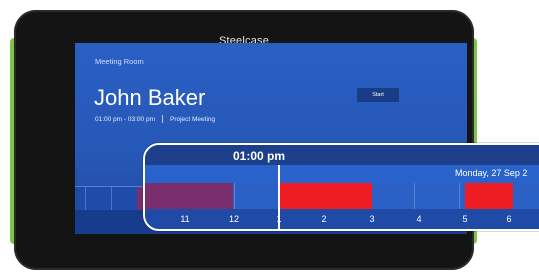  What do you see at coordinates (279, 197) in the screenshot?
I see `current-time-indicator` at bounding box center [279, 197].